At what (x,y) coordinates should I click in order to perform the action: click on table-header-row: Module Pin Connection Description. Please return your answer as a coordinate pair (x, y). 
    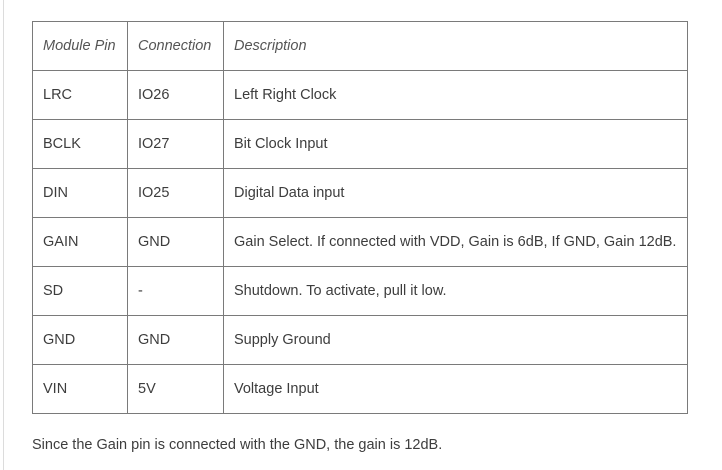
    Looking at the image, I should click on (360, 46).